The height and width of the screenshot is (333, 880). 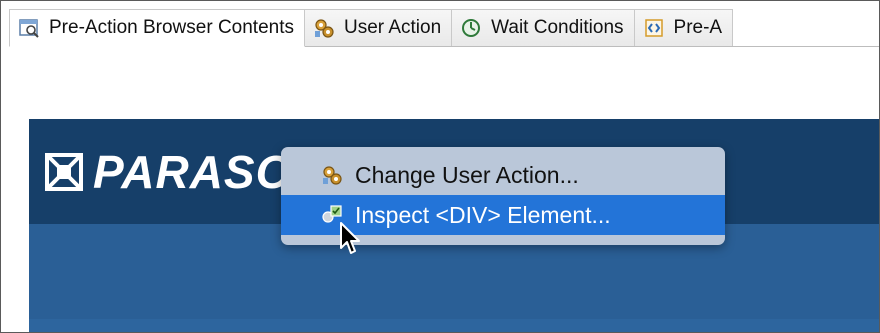 I want to click on tab-wait-conditions: Wait Conditions, so click(x=543, y=27).